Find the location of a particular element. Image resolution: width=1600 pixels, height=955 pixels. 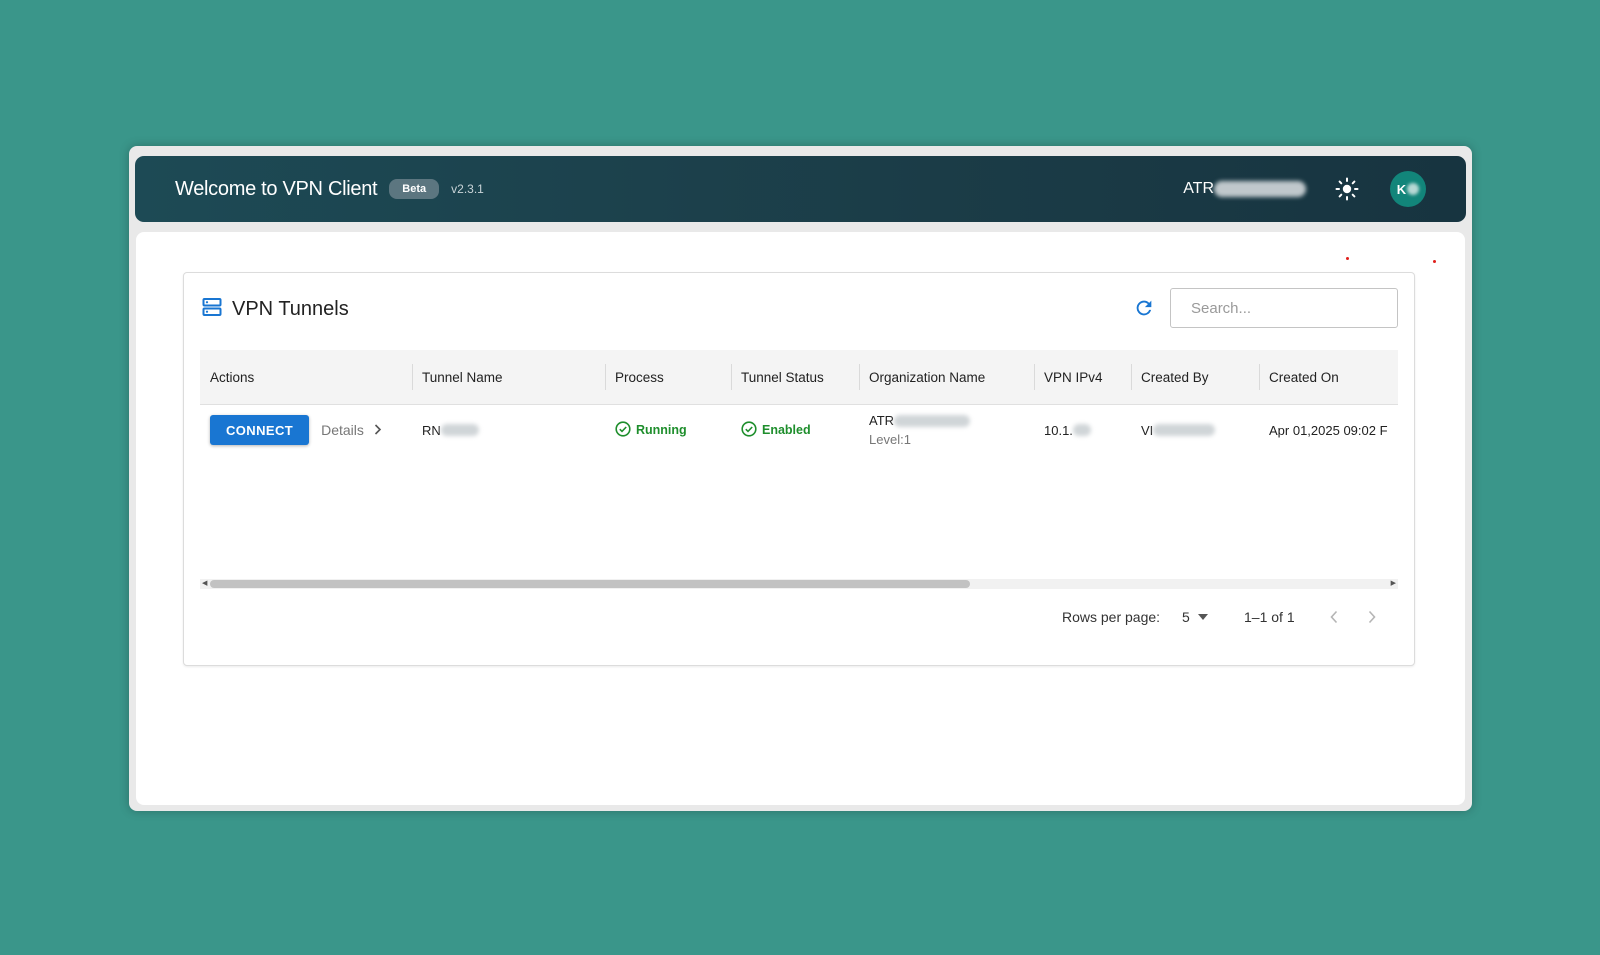

sun-icon is located at coordinates (1347, 189).